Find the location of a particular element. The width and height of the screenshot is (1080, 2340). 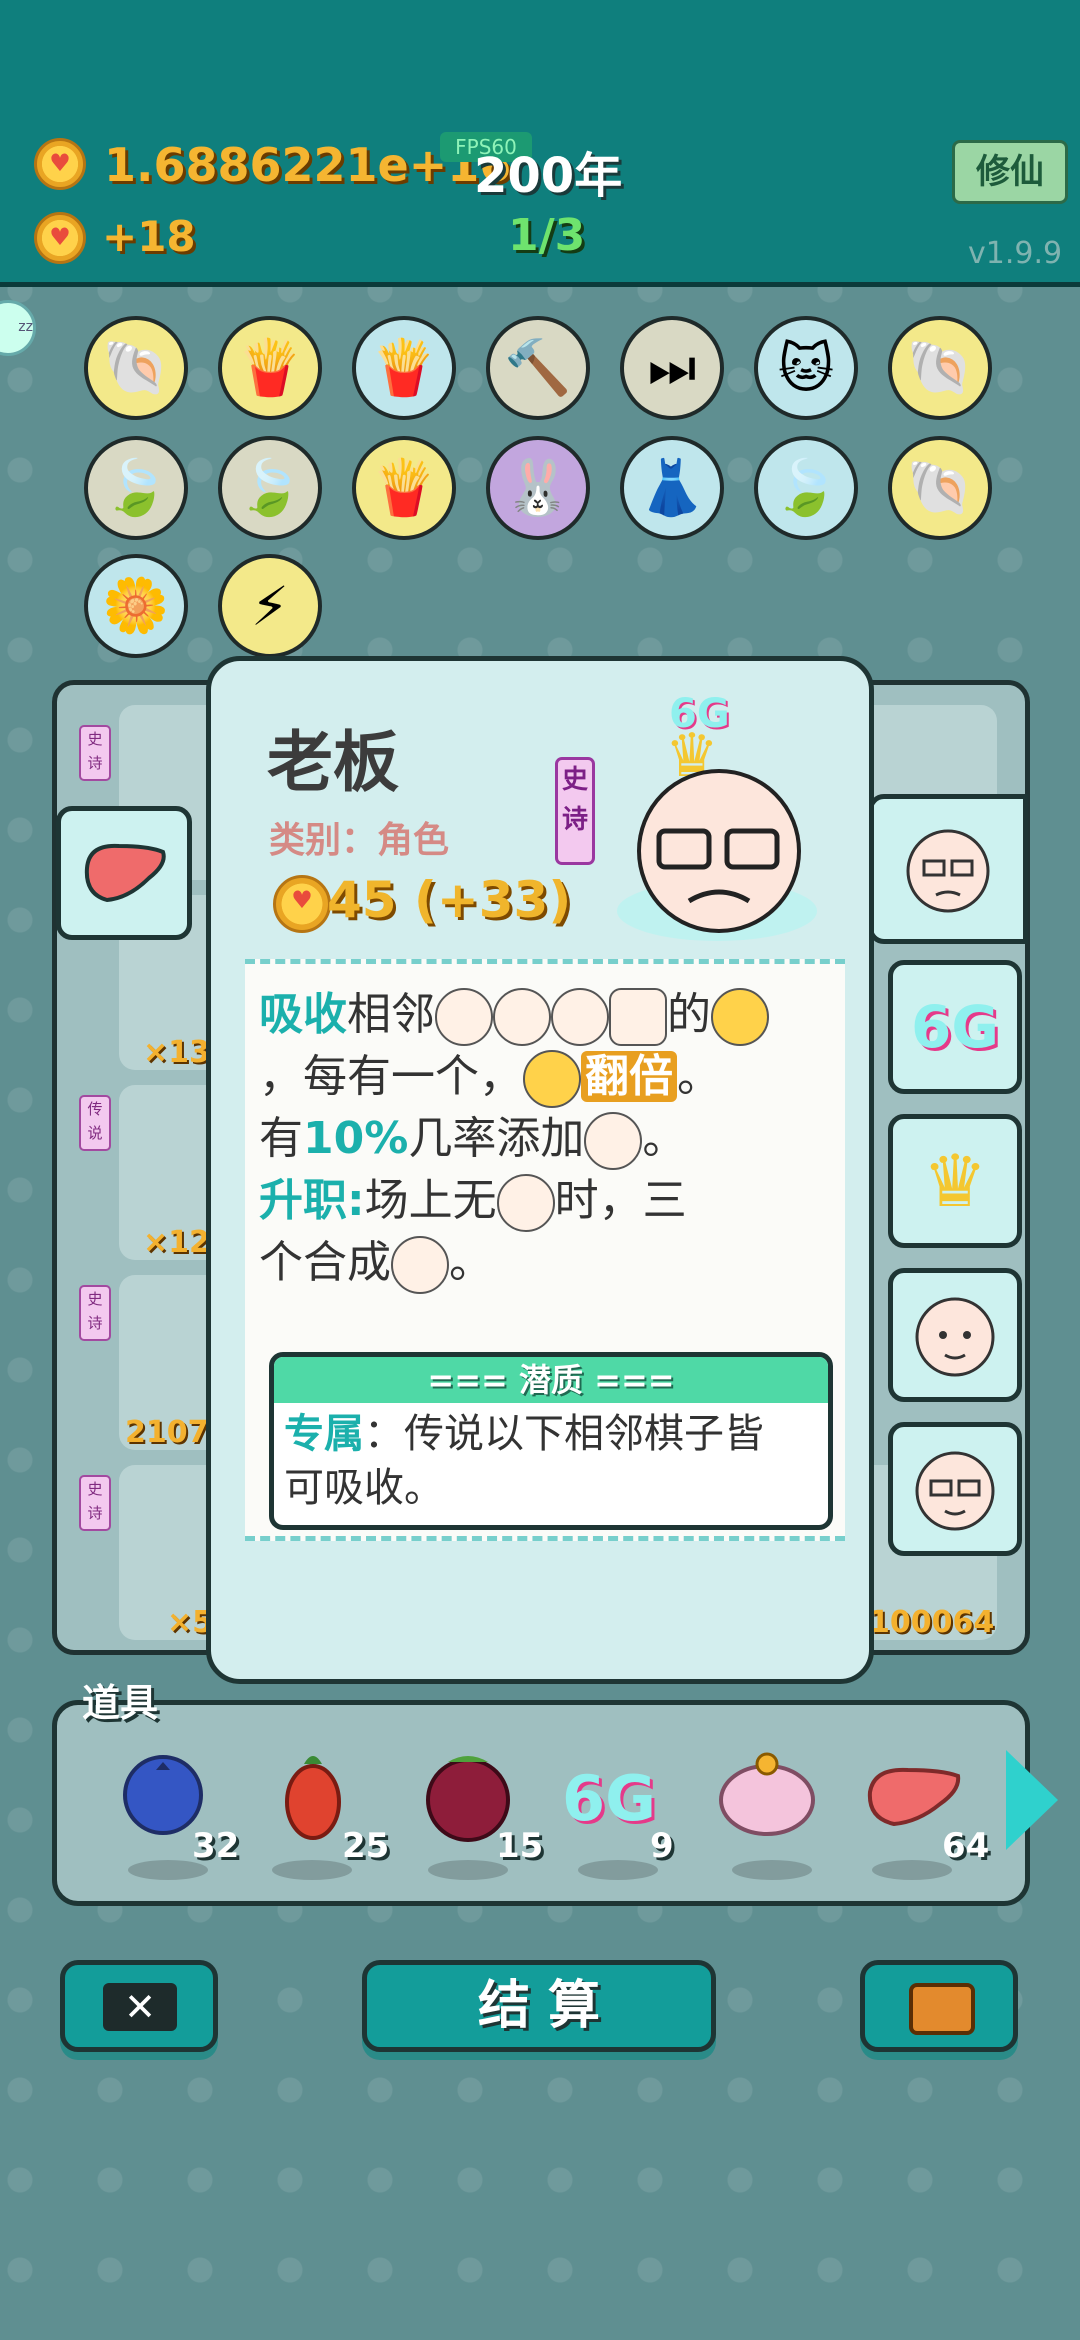

boss-face-option is located at coordinates (948, 869).